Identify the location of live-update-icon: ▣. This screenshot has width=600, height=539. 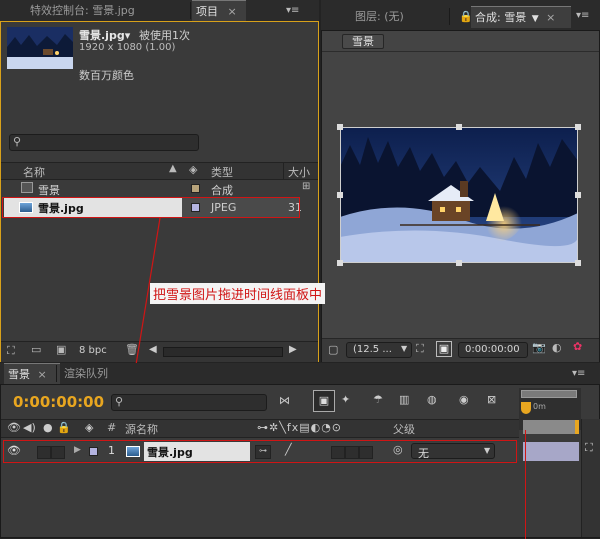
(324, 401).